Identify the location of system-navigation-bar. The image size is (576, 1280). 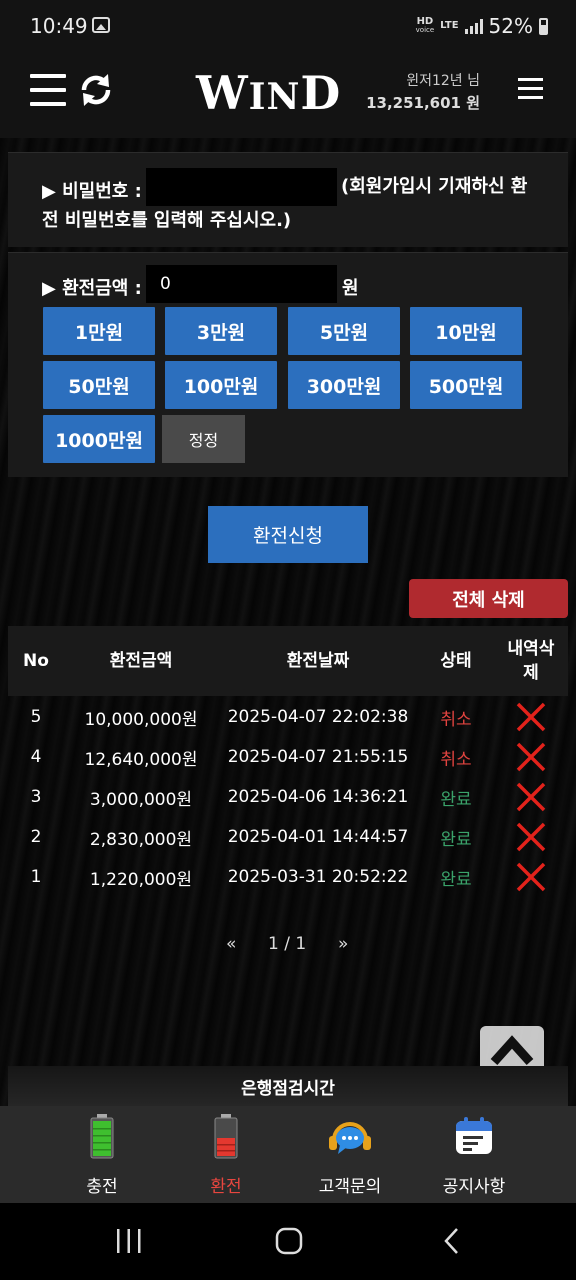
(288, 1241).